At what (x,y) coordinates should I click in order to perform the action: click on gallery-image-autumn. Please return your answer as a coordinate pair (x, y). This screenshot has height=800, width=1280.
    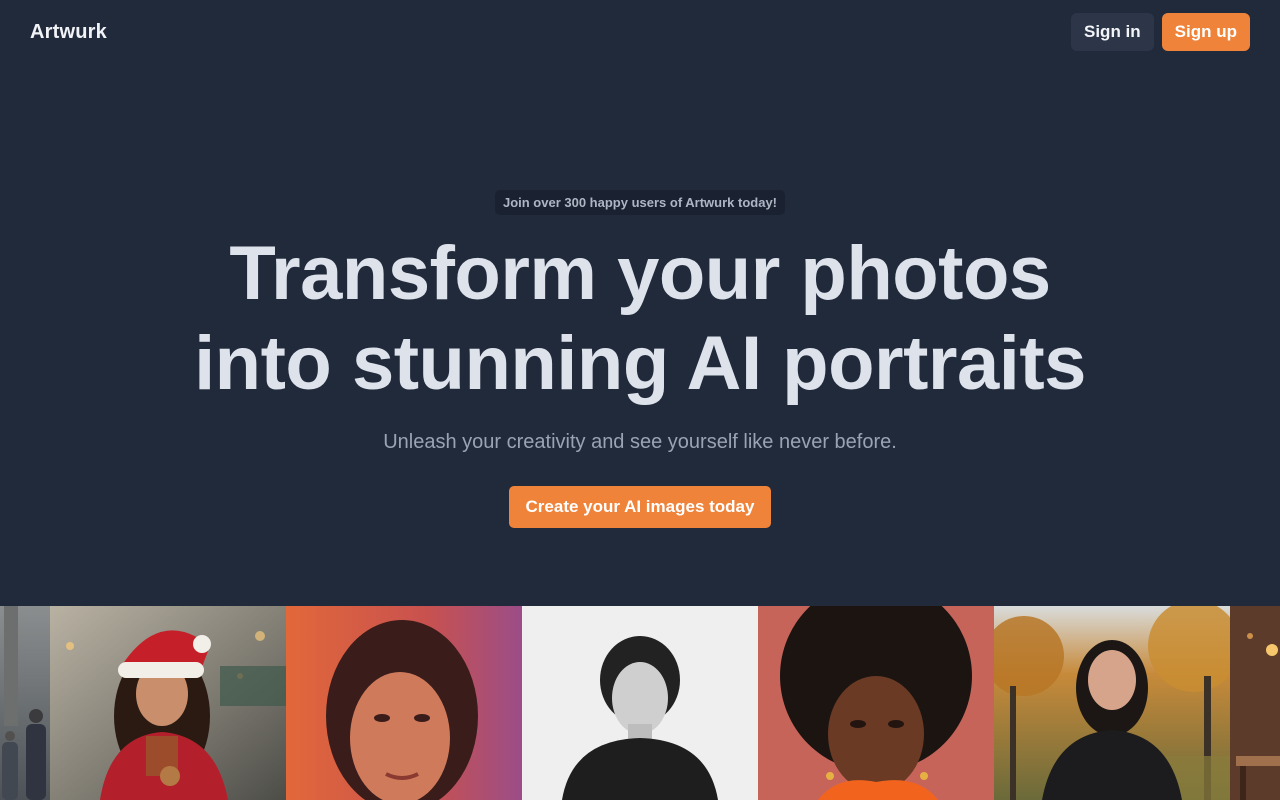
    Looking at the image, I should click on (1112, 703).